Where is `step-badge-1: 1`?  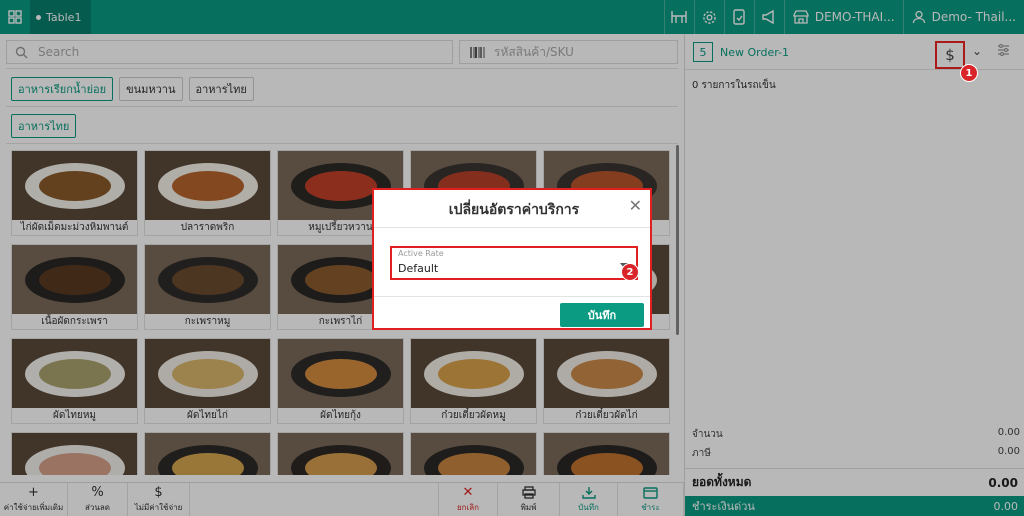
step-badge-1: 1 is located at coordinates (969, 73).